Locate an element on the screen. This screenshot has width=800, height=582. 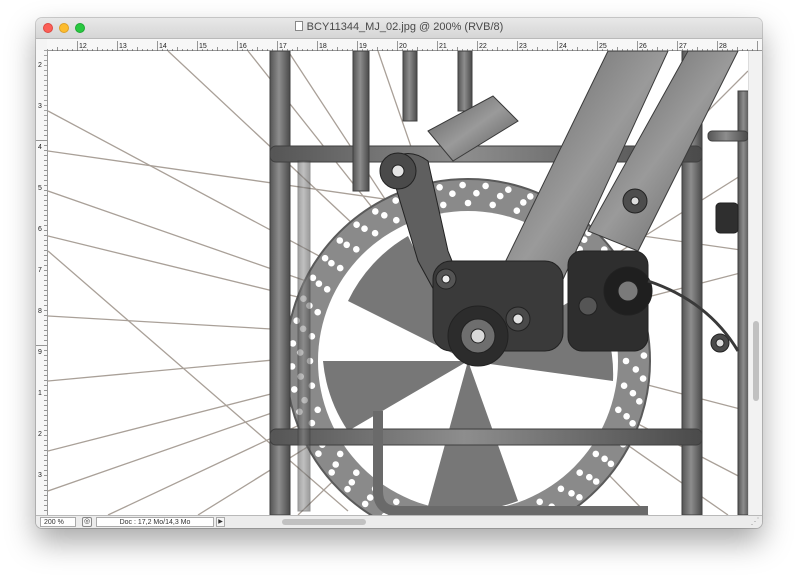
ruler-h-label: 13 is located at coordinates (123, 46).